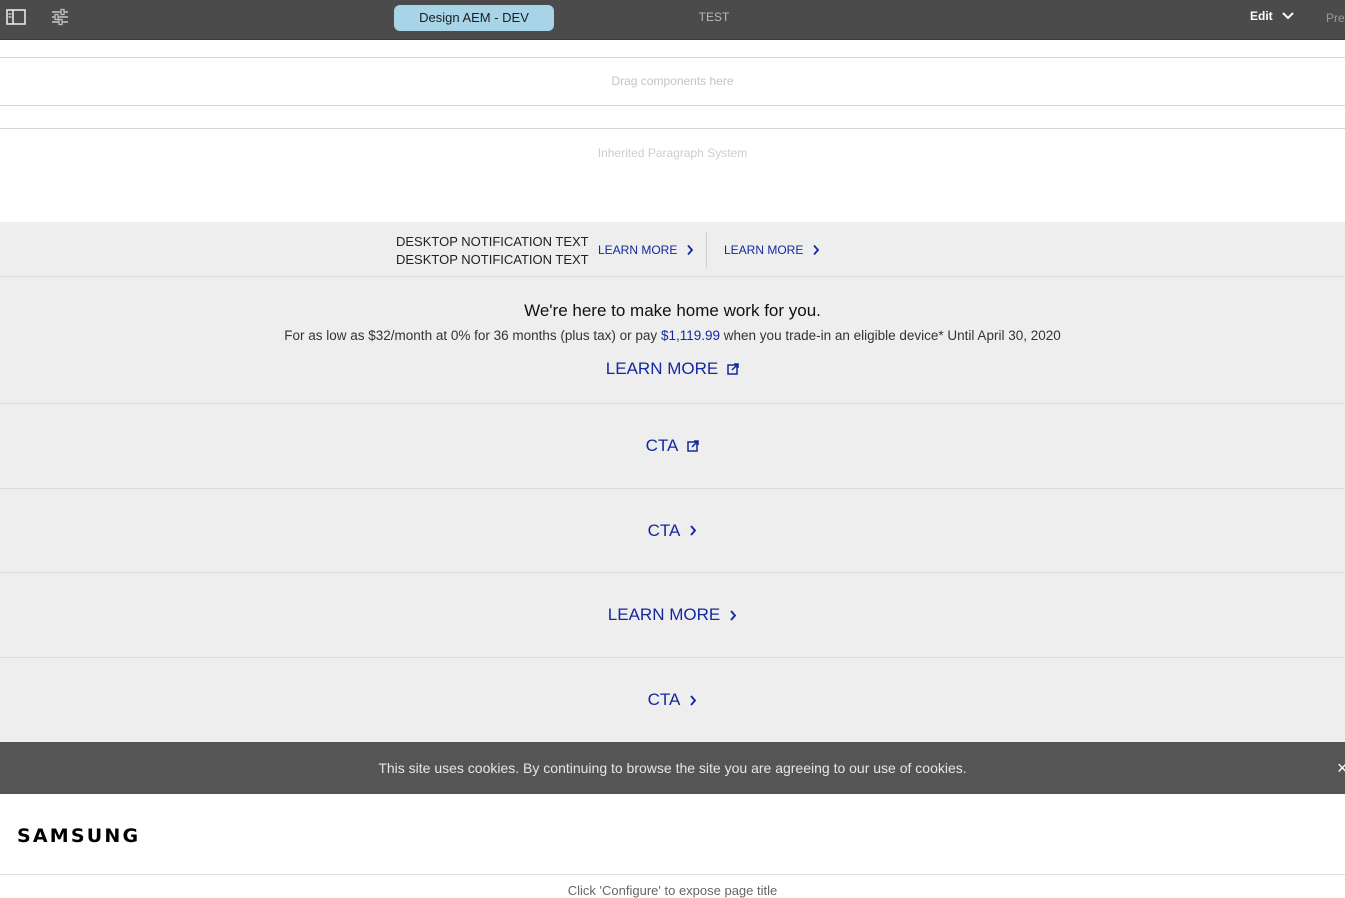 Image resolution: width=1345 pixels, height=898 pixels. I want to click on promo-price: $1,119.99, so click(690, 335).